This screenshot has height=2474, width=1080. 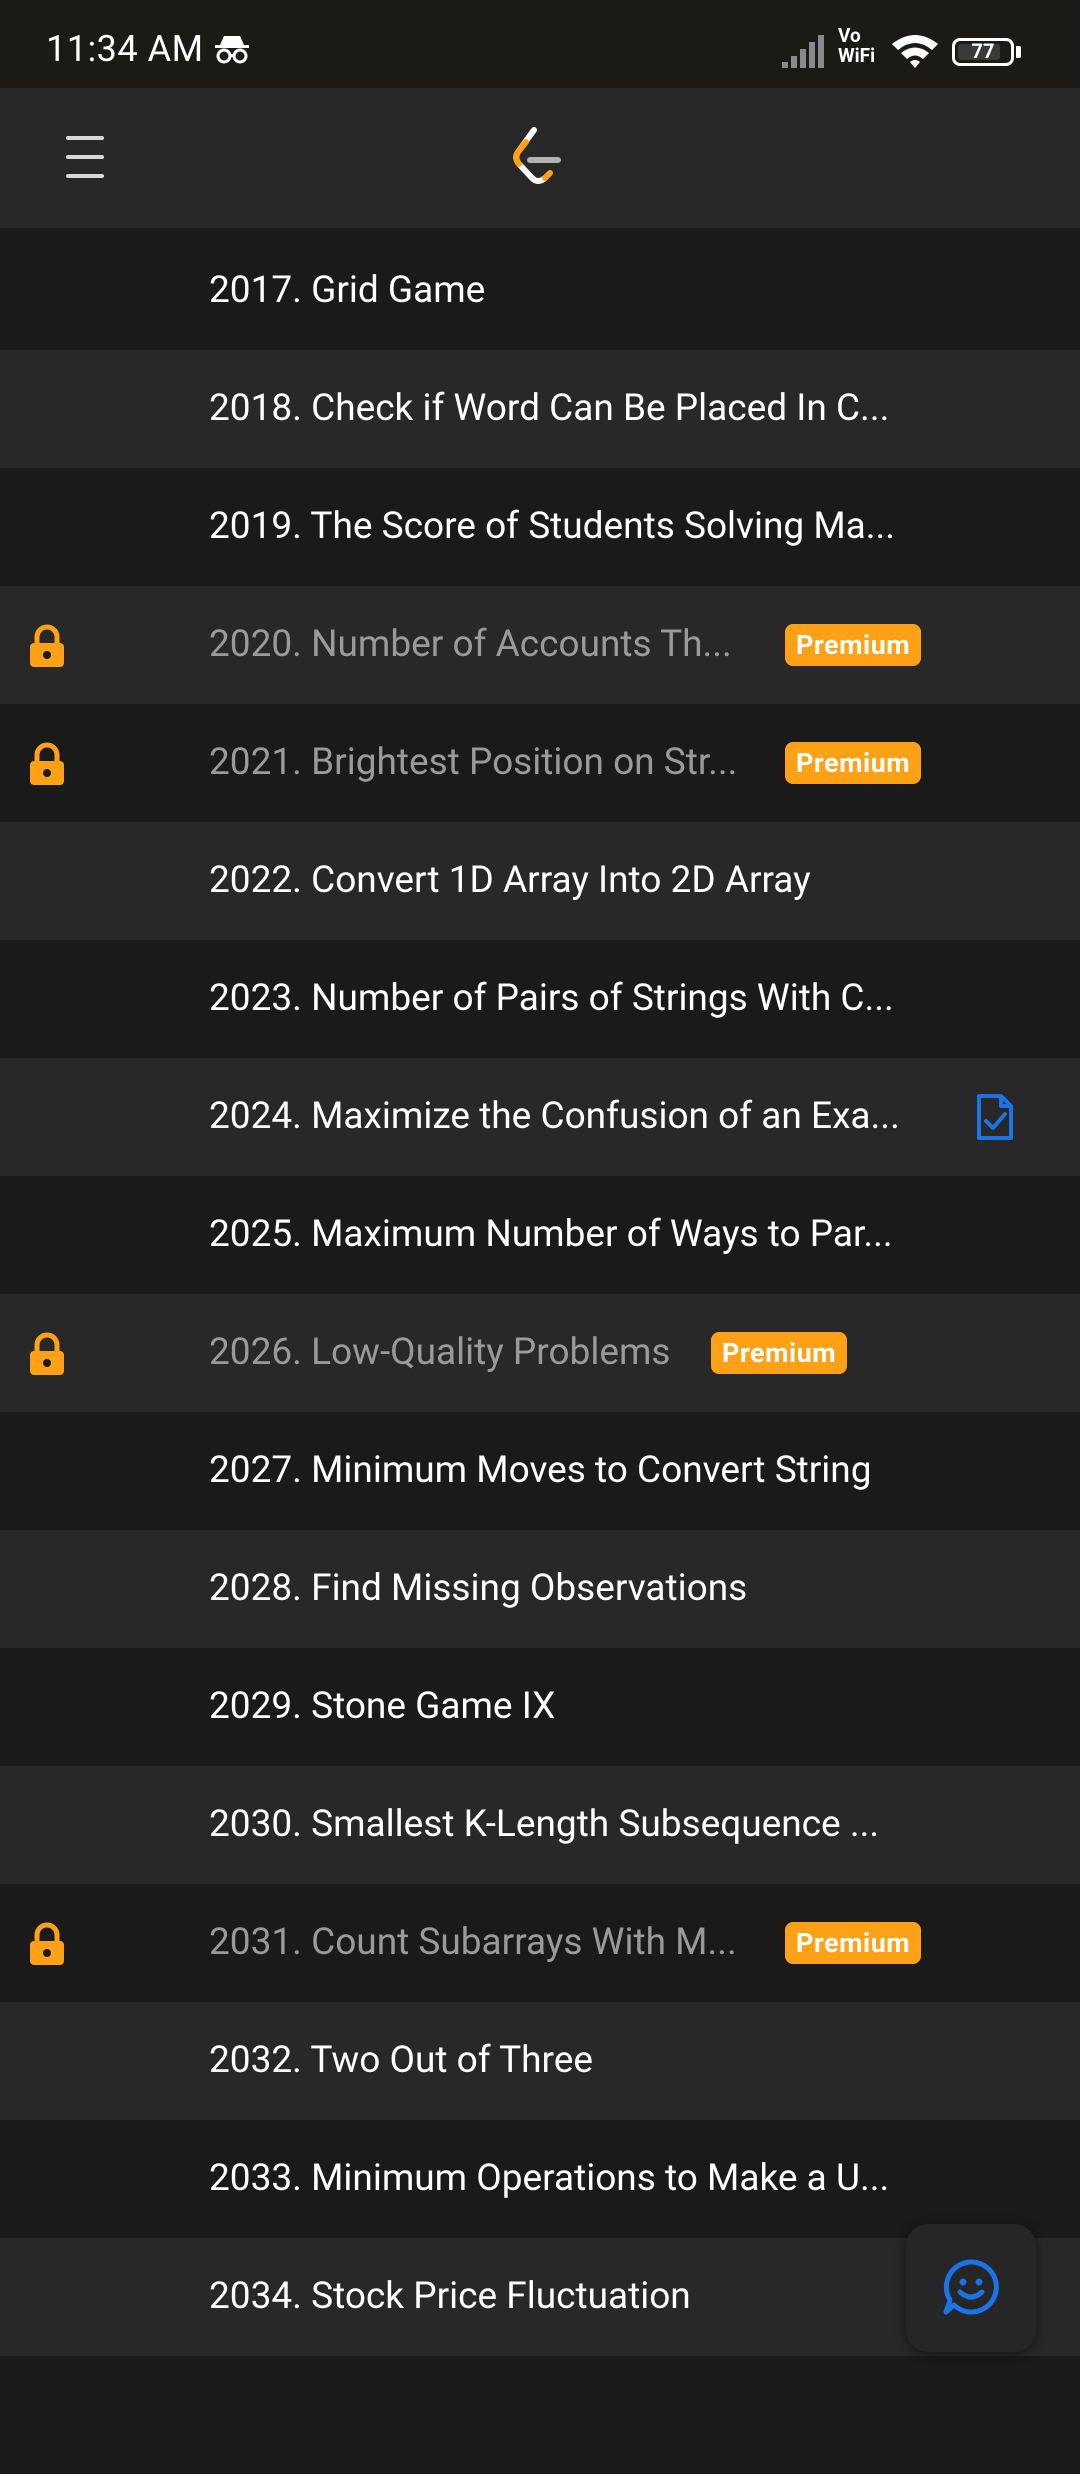 I want to click on status-time: 11:34 AM, so click(x=125, y=49).